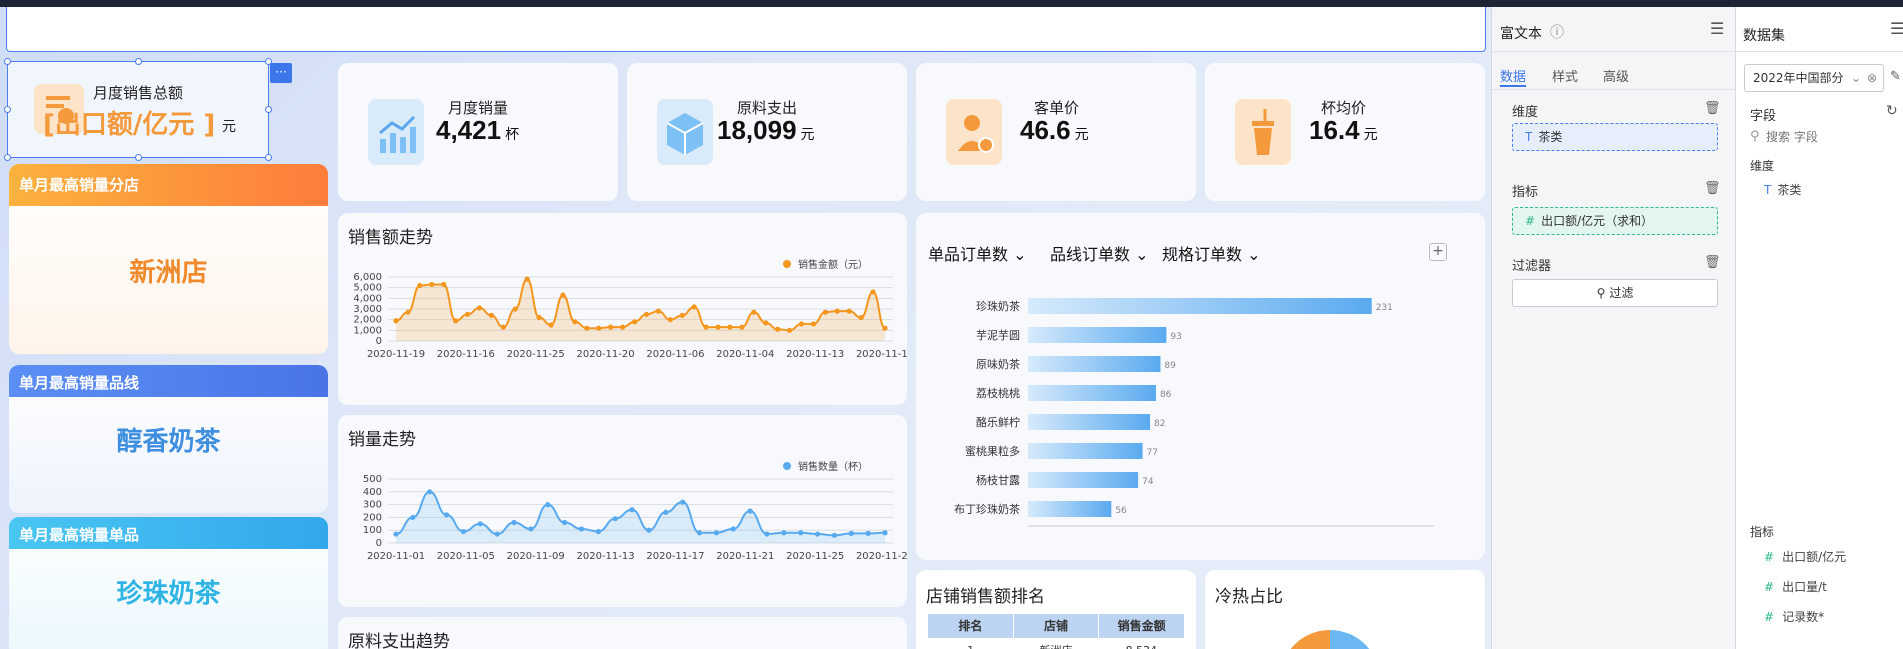 The width and height of the screenshot is (1903, 649). I want to click on handle-bm, so click(138, 157).